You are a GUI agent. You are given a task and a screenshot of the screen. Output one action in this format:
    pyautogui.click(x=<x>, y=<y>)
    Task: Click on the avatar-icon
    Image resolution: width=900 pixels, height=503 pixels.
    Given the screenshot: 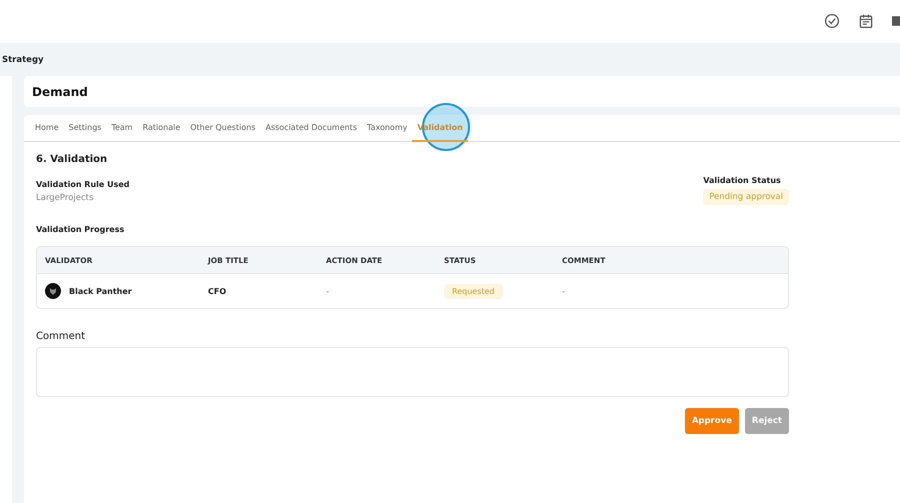 What is the action you would take?
    pyautogui.click(x=53, y=291)
    